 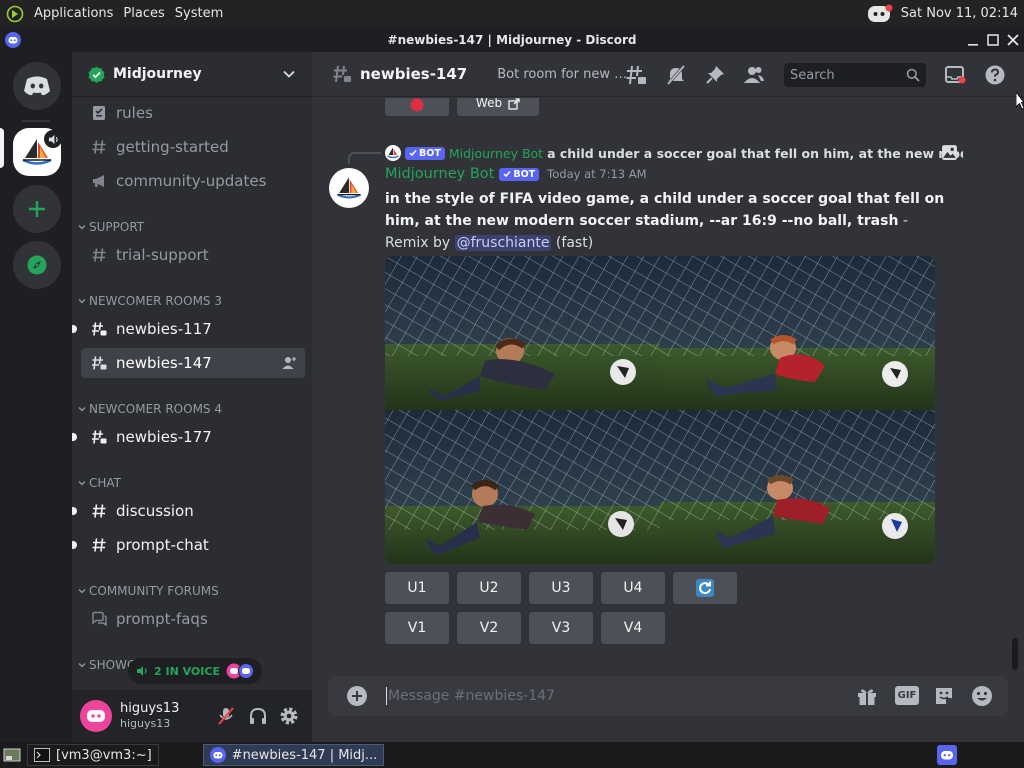 I want to click on headphones-icon, so click(x=258, y=716).